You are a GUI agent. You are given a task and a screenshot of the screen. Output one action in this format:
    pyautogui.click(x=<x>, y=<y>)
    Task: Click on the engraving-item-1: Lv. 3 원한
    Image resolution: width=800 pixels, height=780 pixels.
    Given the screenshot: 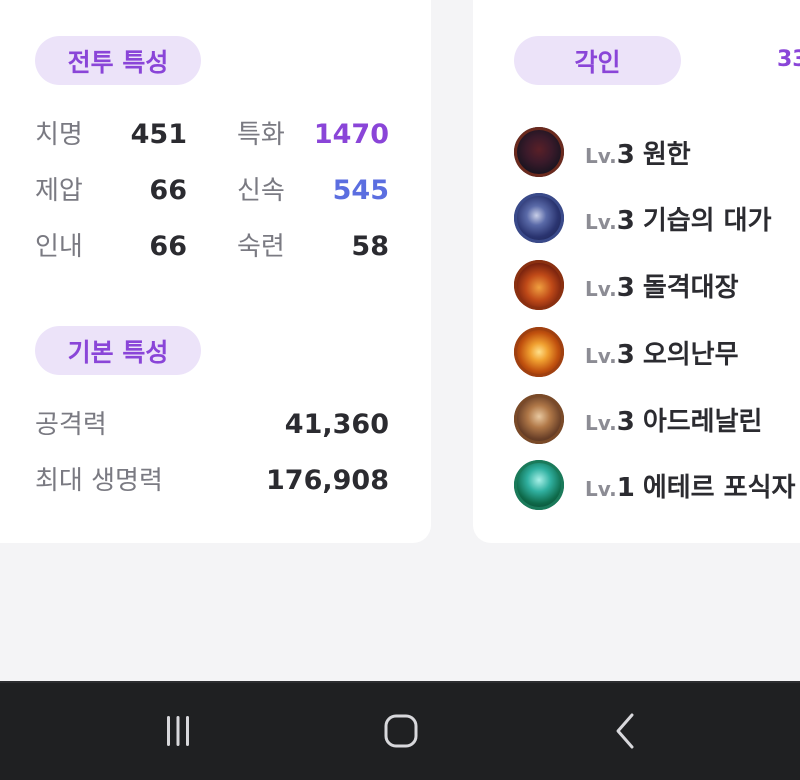 What is the action you would take?
    pyautogui.click(x=602, y=152)
    